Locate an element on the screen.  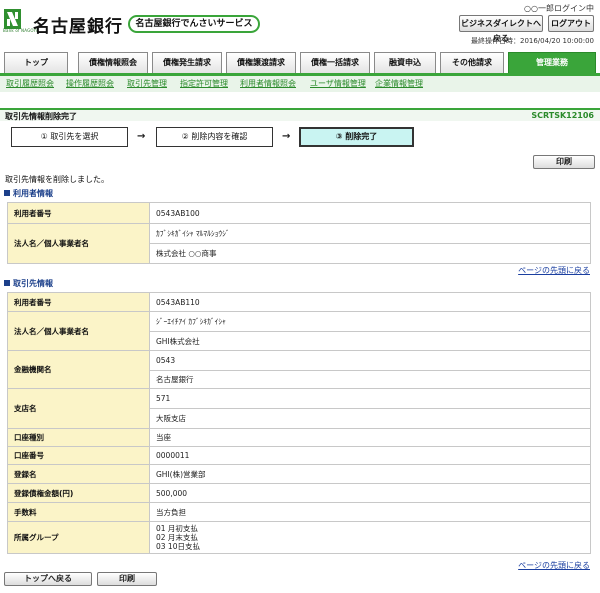
table-row: 支店名 571 is located at coordinates (299, 408).